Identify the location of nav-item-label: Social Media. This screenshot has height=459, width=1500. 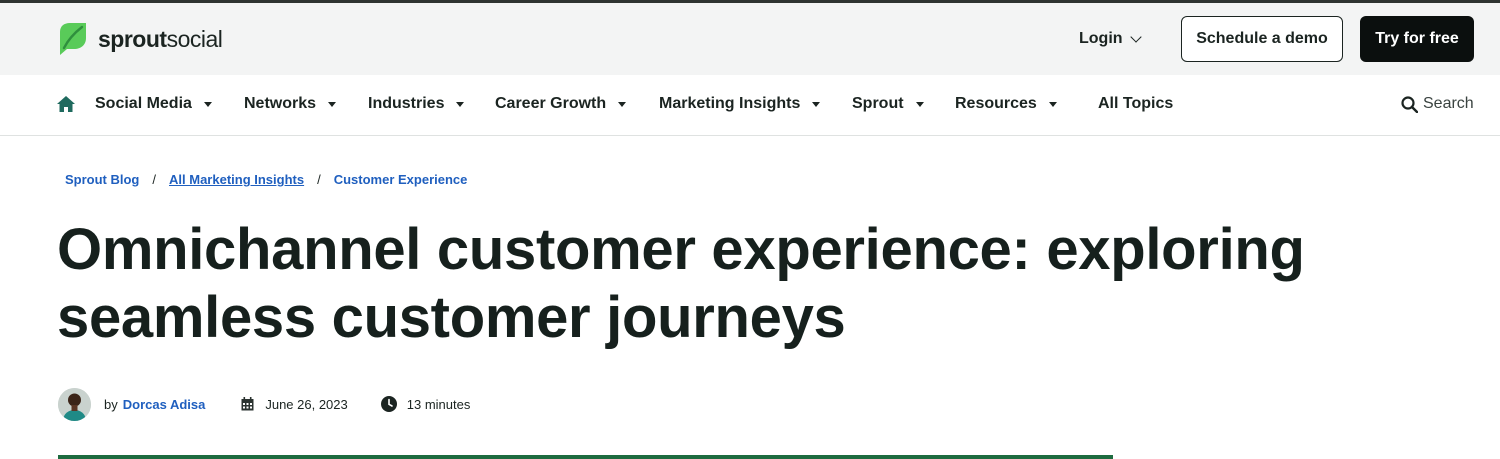
(143, 103).